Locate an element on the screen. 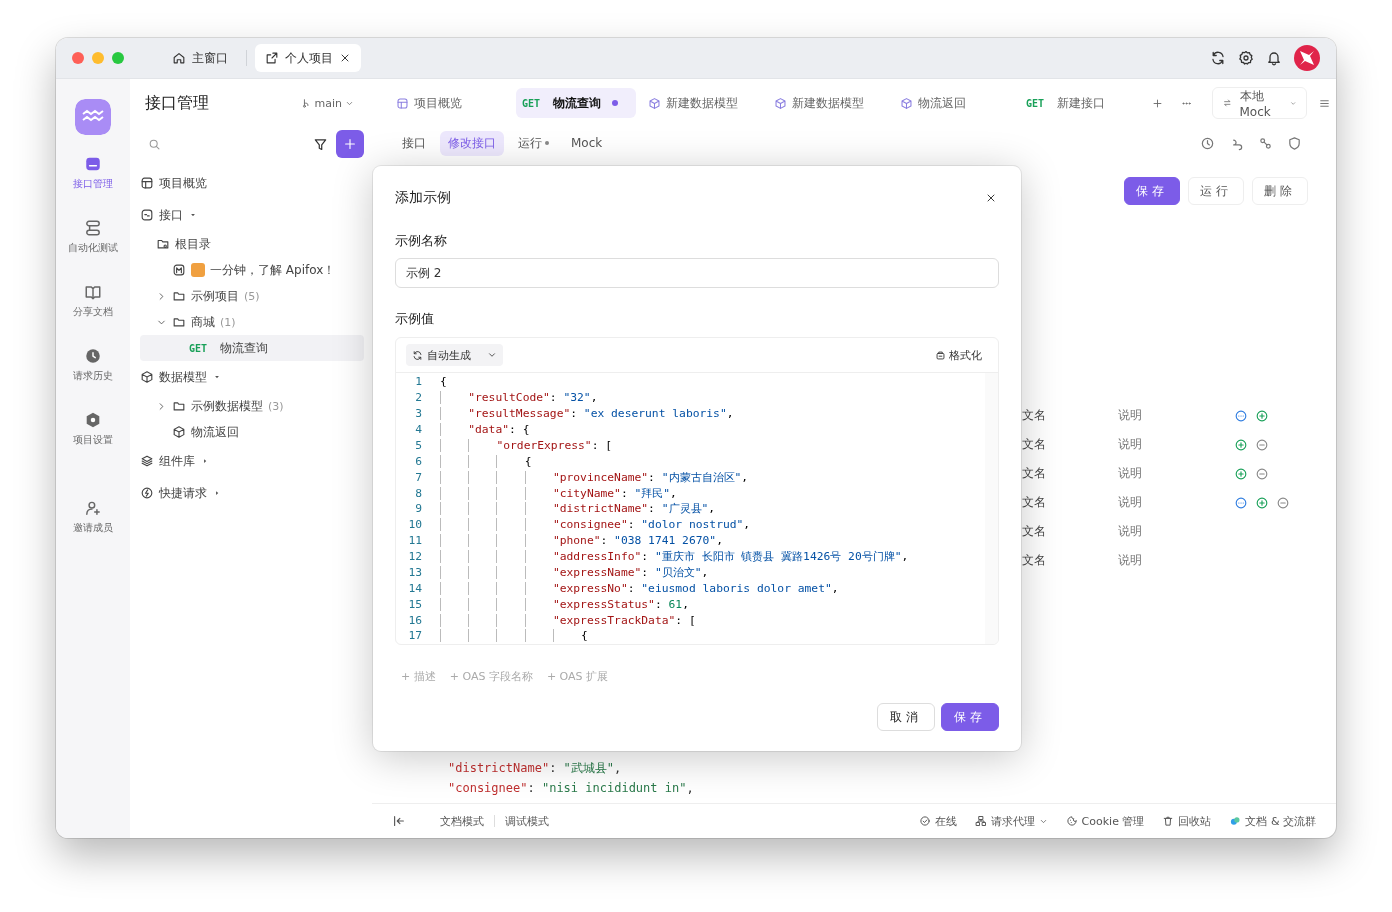  example-name-field: 示例 2 is located at coordinates (697, 273).